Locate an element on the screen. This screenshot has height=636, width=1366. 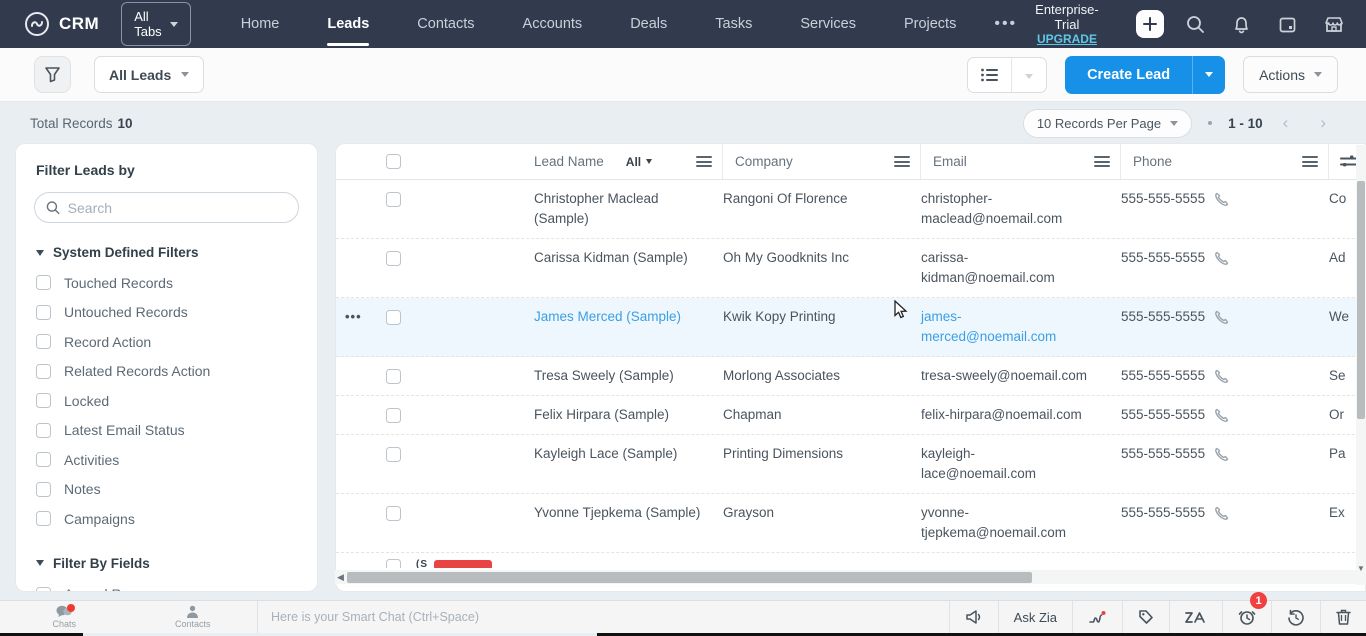
vertical-scroll-thumb is located at coordinates (1361, 300).